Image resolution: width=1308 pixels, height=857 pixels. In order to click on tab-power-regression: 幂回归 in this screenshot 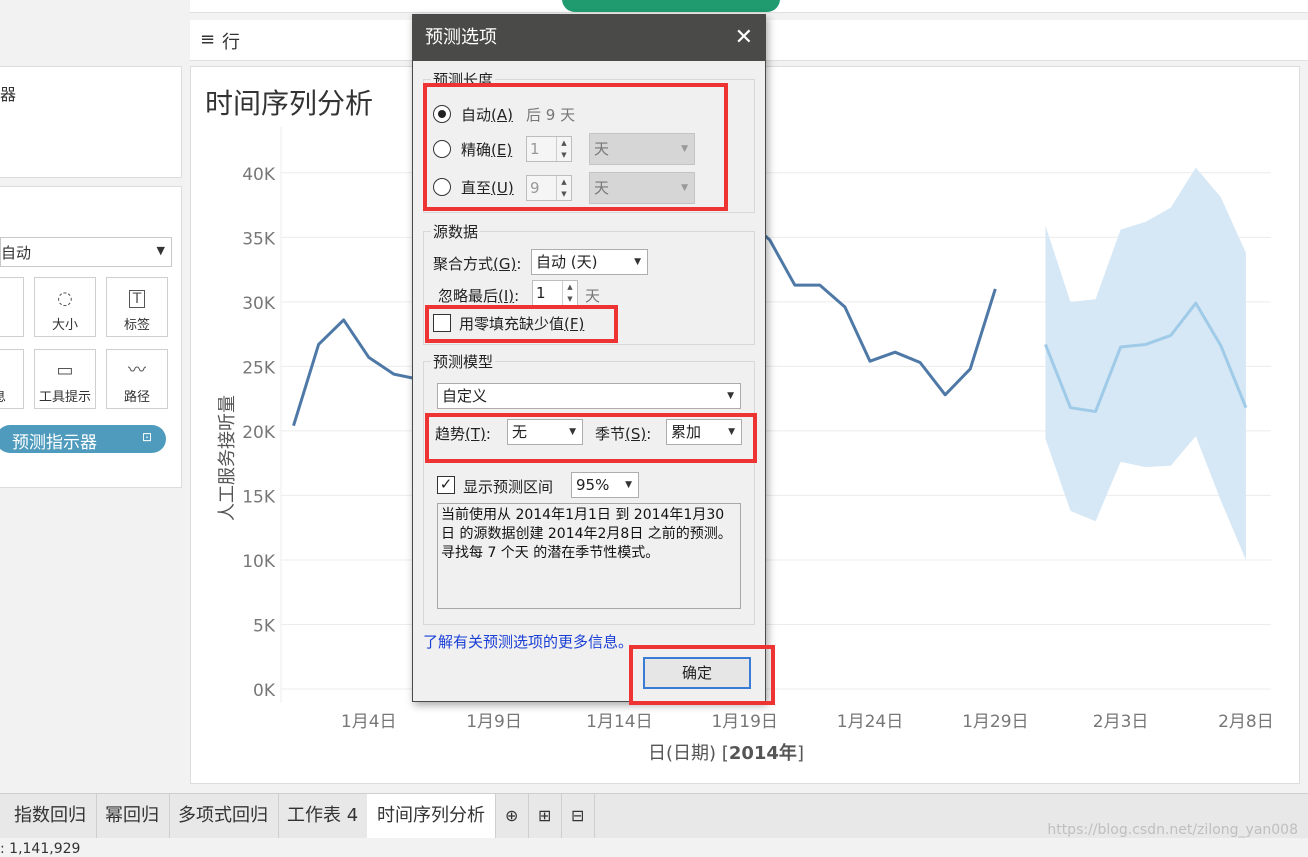, I will do `click(132, 816)`.